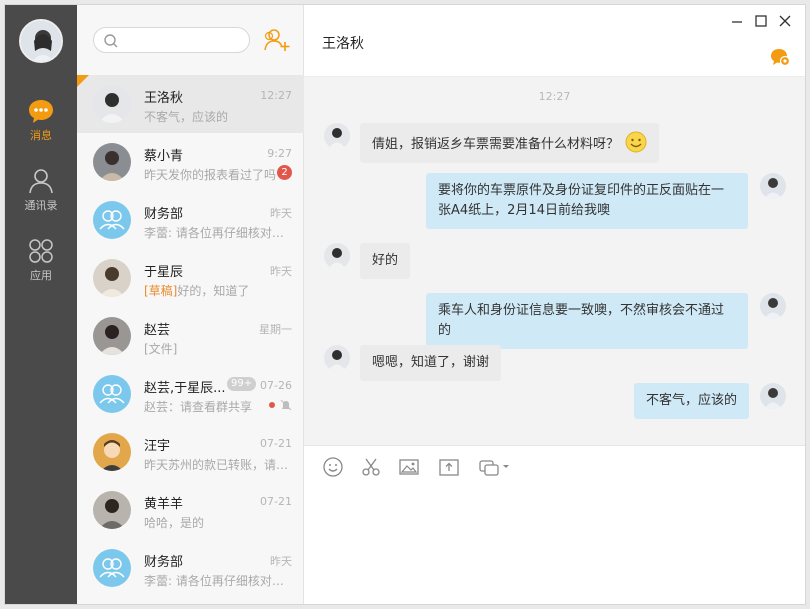 The height and width of the screenshot is (609, 810). Describe the element at coordinates (164, 272) in the screenshot. I see `conversation-name: 于星辰` at that location.